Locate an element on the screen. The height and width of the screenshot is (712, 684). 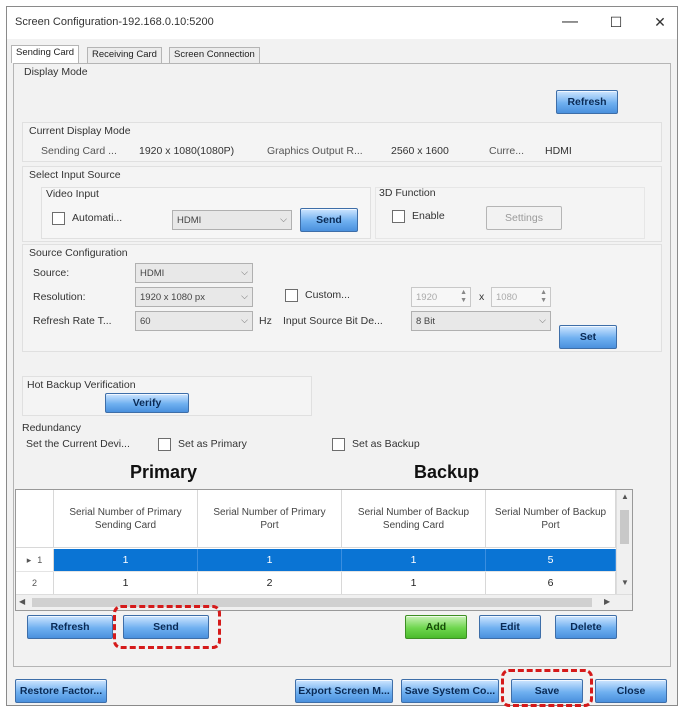
close-icon: ✕ is located at coordinates (660, 22).